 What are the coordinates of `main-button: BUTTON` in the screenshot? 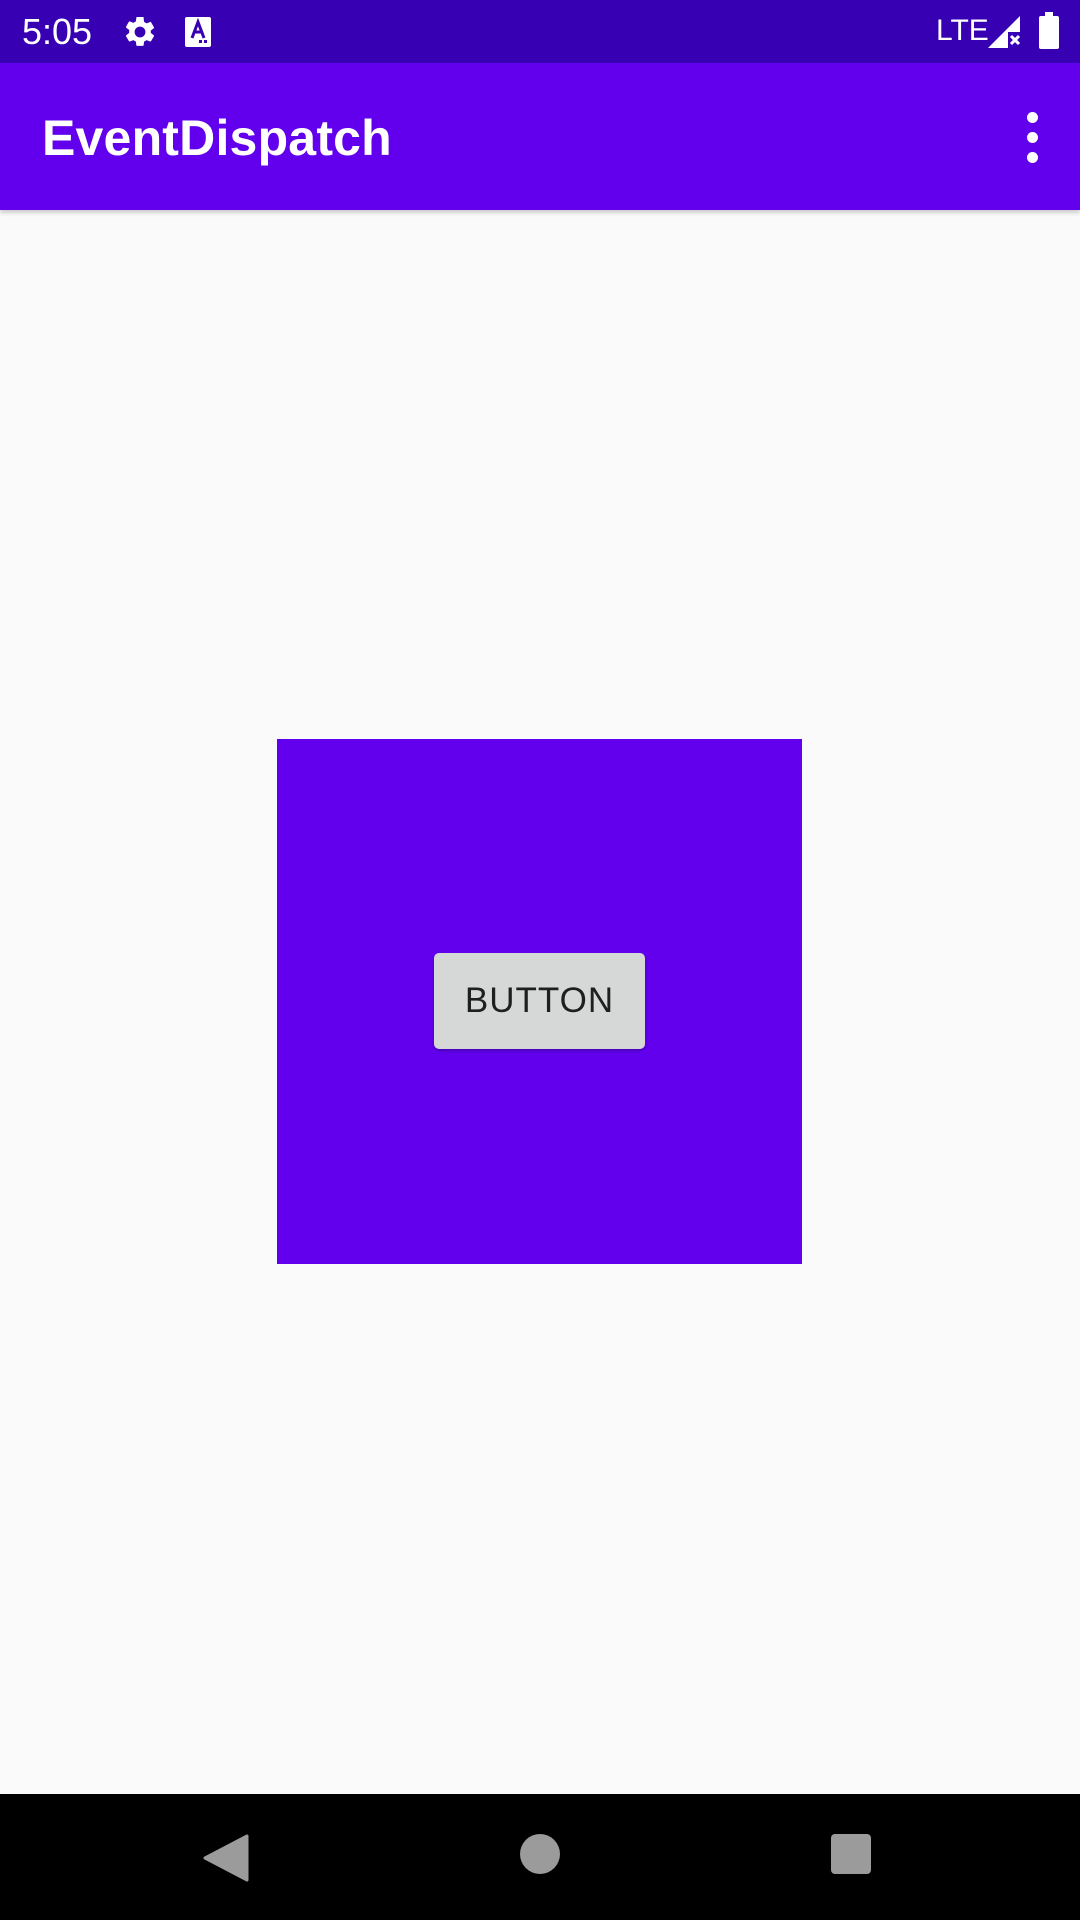 It's located at (539, 1001).